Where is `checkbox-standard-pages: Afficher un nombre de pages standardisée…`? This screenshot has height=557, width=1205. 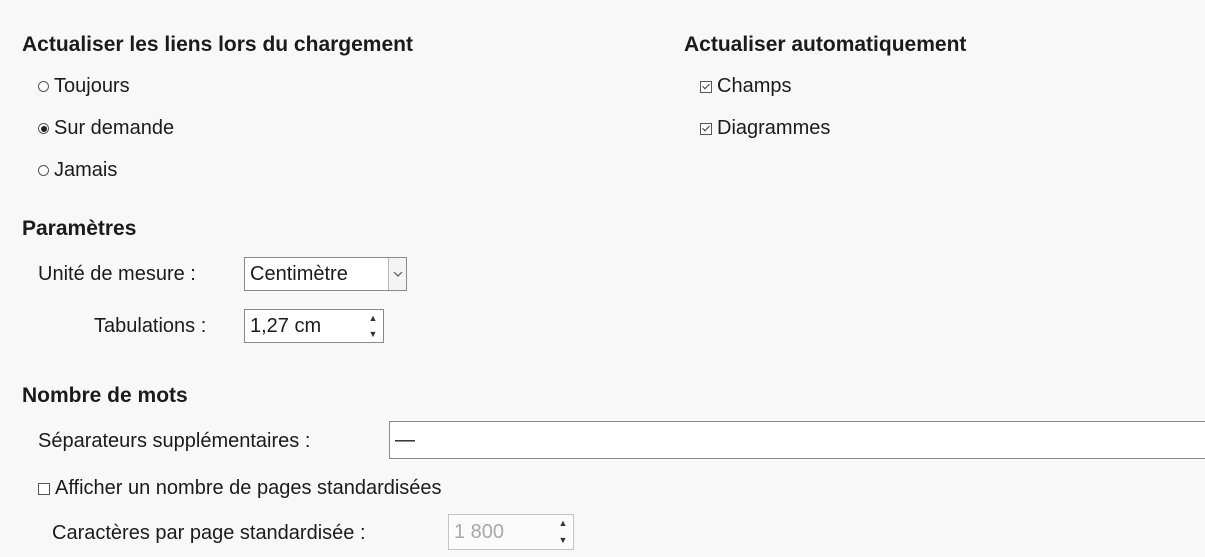
checkbox-standard-pages: Afficher un nombre de pages standardisée… is located at coordinates (240, 488).